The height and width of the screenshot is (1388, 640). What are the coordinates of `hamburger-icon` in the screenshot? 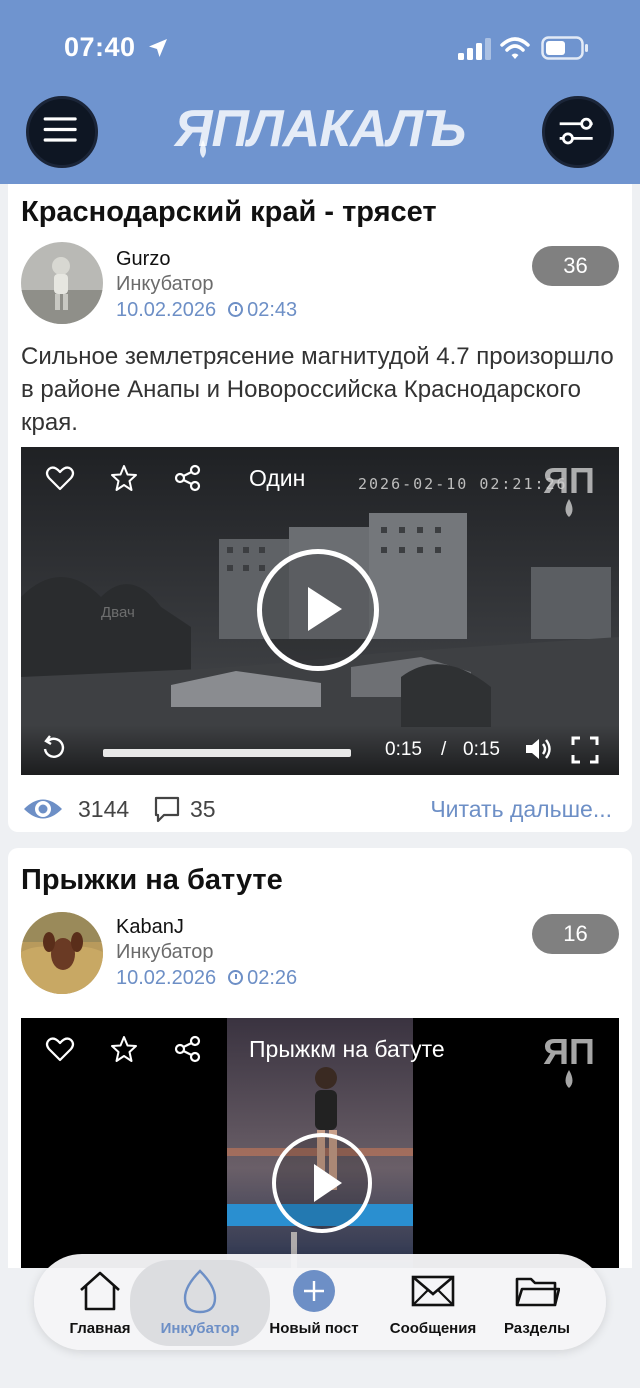 It's located at (60, 129).